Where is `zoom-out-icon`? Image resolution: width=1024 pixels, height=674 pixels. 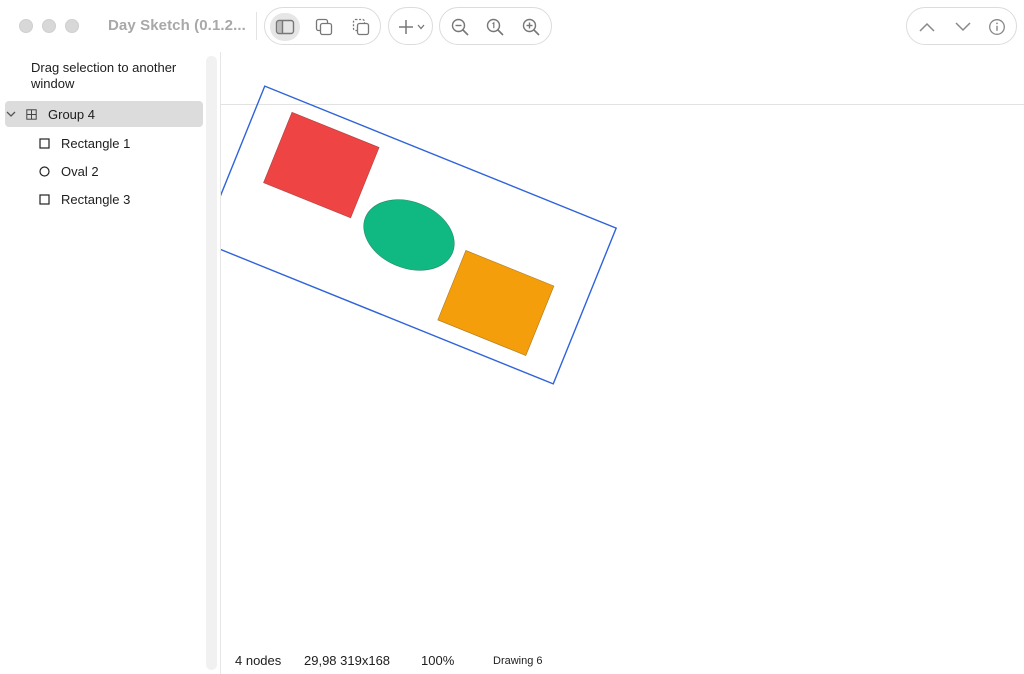 zoom-out-icon is located at coordinates (460, 27).